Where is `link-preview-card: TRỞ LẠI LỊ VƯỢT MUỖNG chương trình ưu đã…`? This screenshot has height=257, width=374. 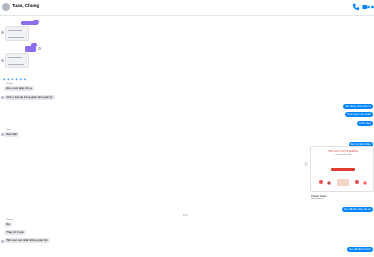
link-preview-card: TRỞ LẠI LỊ VƯỢT MUỖNG chương trình ưu đã… is located at coordinates (342, 169).